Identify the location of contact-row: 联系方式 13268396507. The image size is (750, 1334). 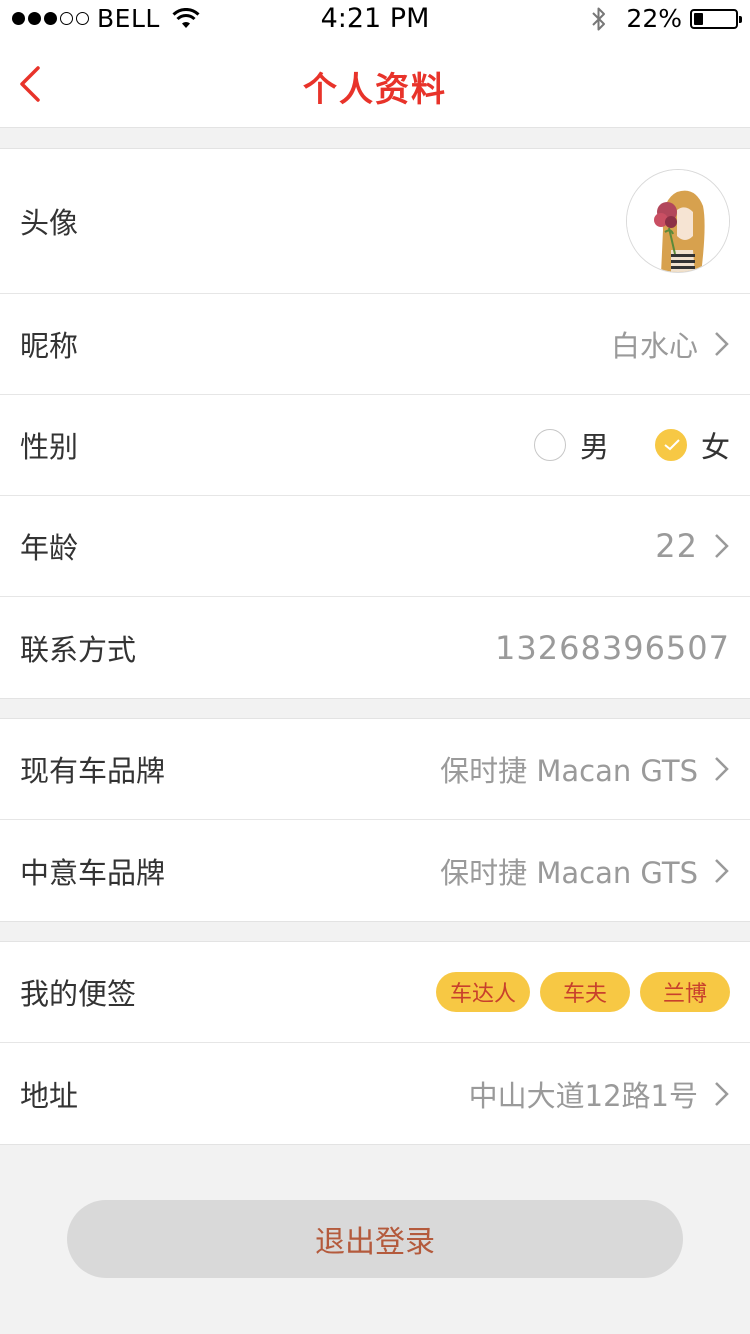
(375, 647).